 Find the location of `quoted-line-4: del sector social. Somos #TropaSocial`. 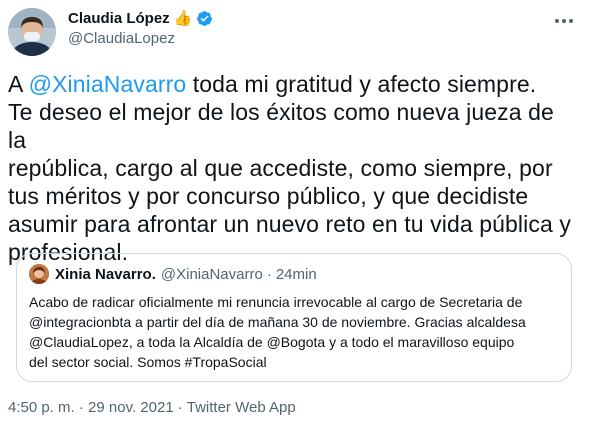

quoted-line-4: del sector social. Somos #TropaSocial is located at coordinates (148, 362).